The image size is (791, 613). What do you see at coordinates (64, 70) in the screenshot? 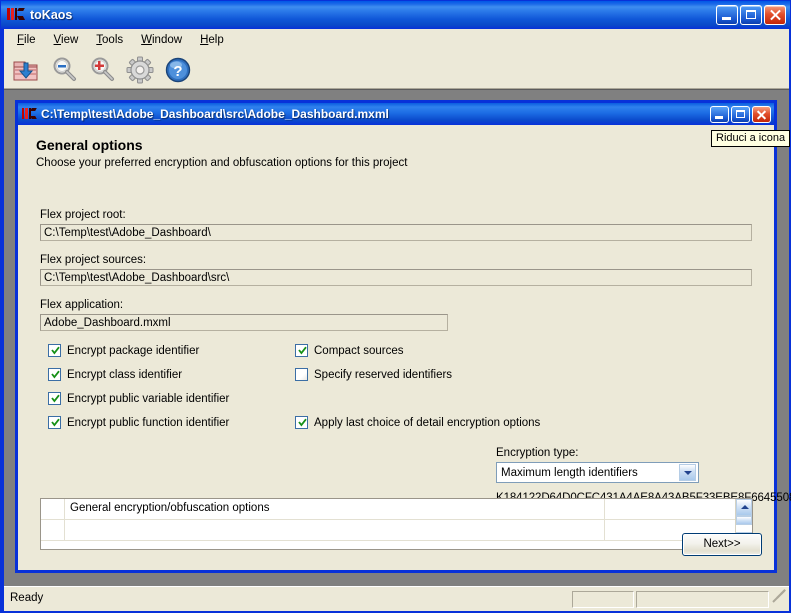
I see `zoom-out-icon` at bounding box center [64, 70].